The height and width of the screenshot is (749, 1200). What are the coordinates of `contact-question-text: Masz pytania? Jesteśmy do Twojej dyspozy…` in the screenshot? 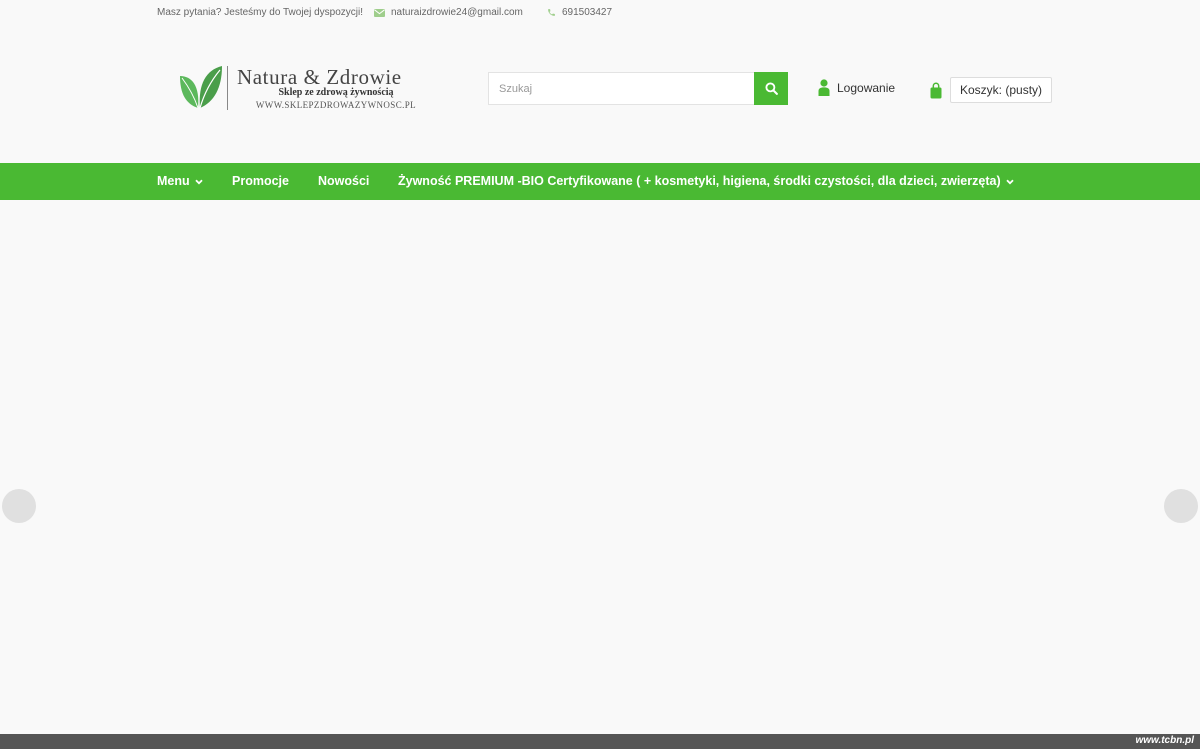 It's located at (260, 12).